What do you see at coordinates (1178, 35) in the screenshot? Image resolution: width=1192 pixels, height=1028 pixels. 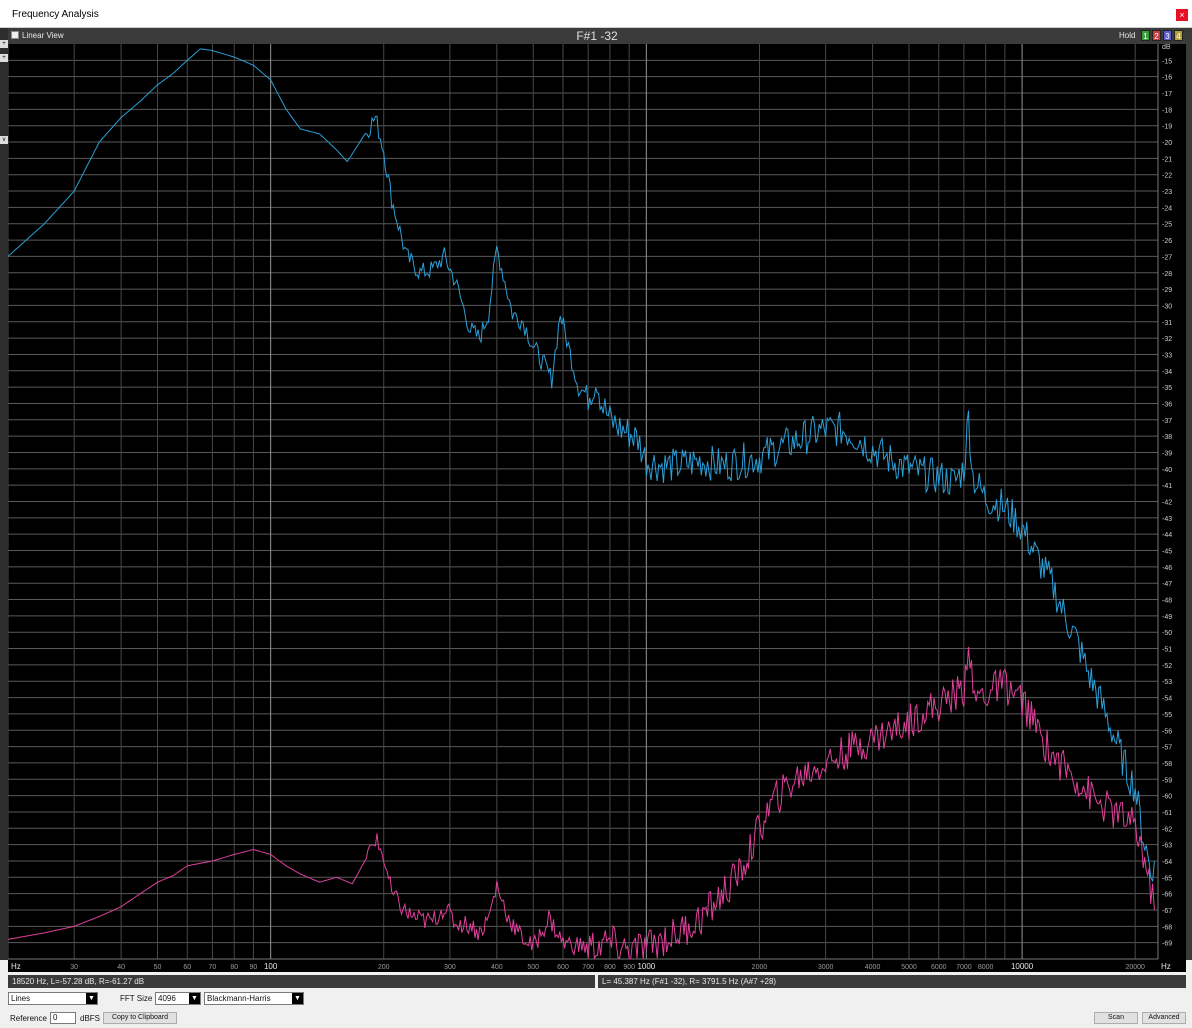 I see `hold-button-4: 4` at bounding box center [1178, 35].